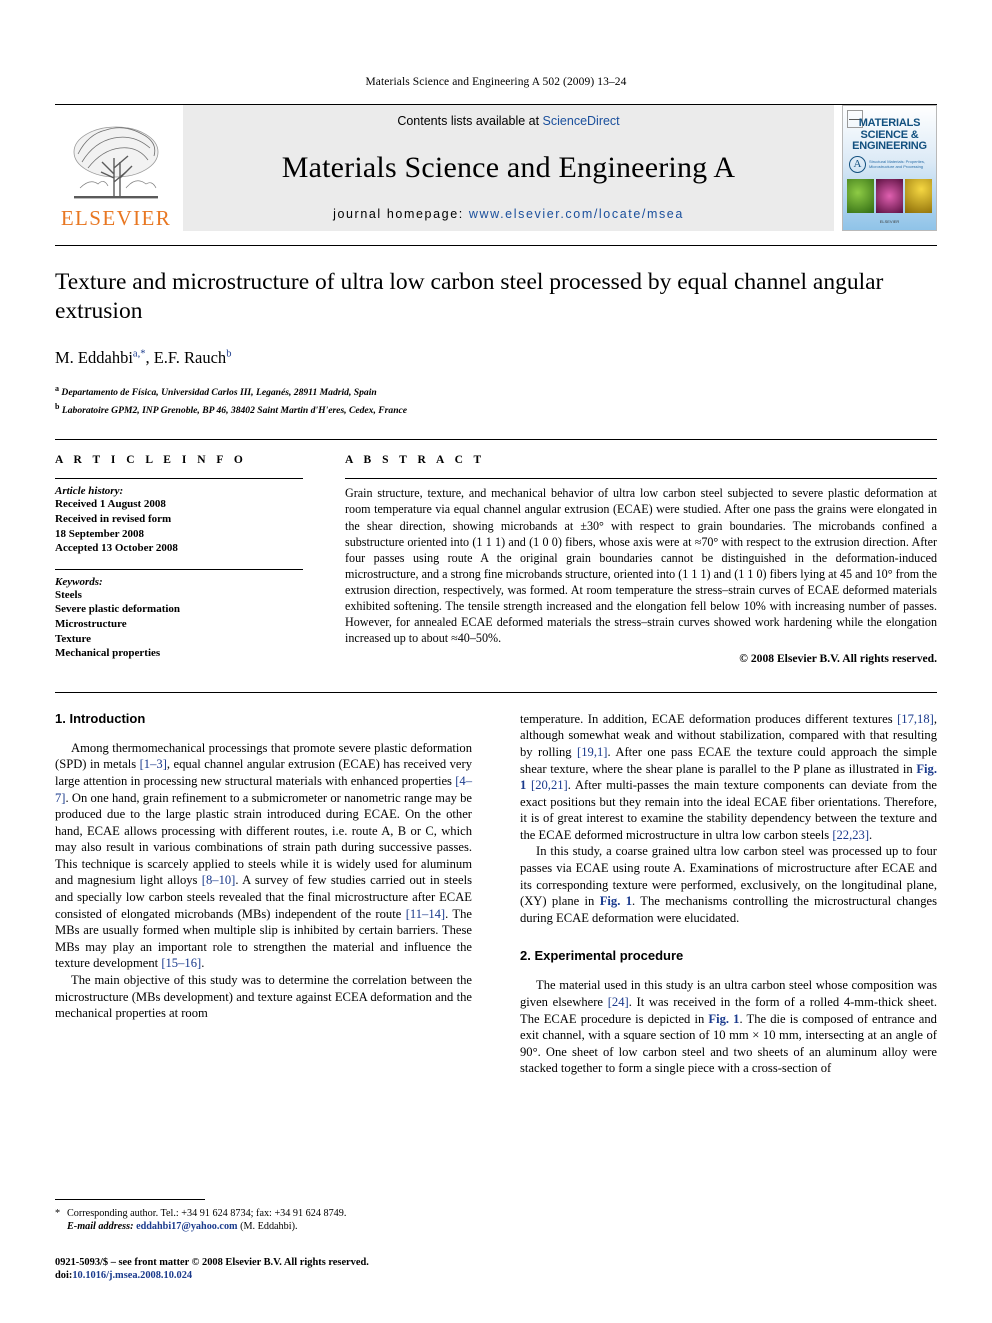 The height and width of the screenshot is (1323, 992). I want to click on divider-keywords, so click(179, 569).